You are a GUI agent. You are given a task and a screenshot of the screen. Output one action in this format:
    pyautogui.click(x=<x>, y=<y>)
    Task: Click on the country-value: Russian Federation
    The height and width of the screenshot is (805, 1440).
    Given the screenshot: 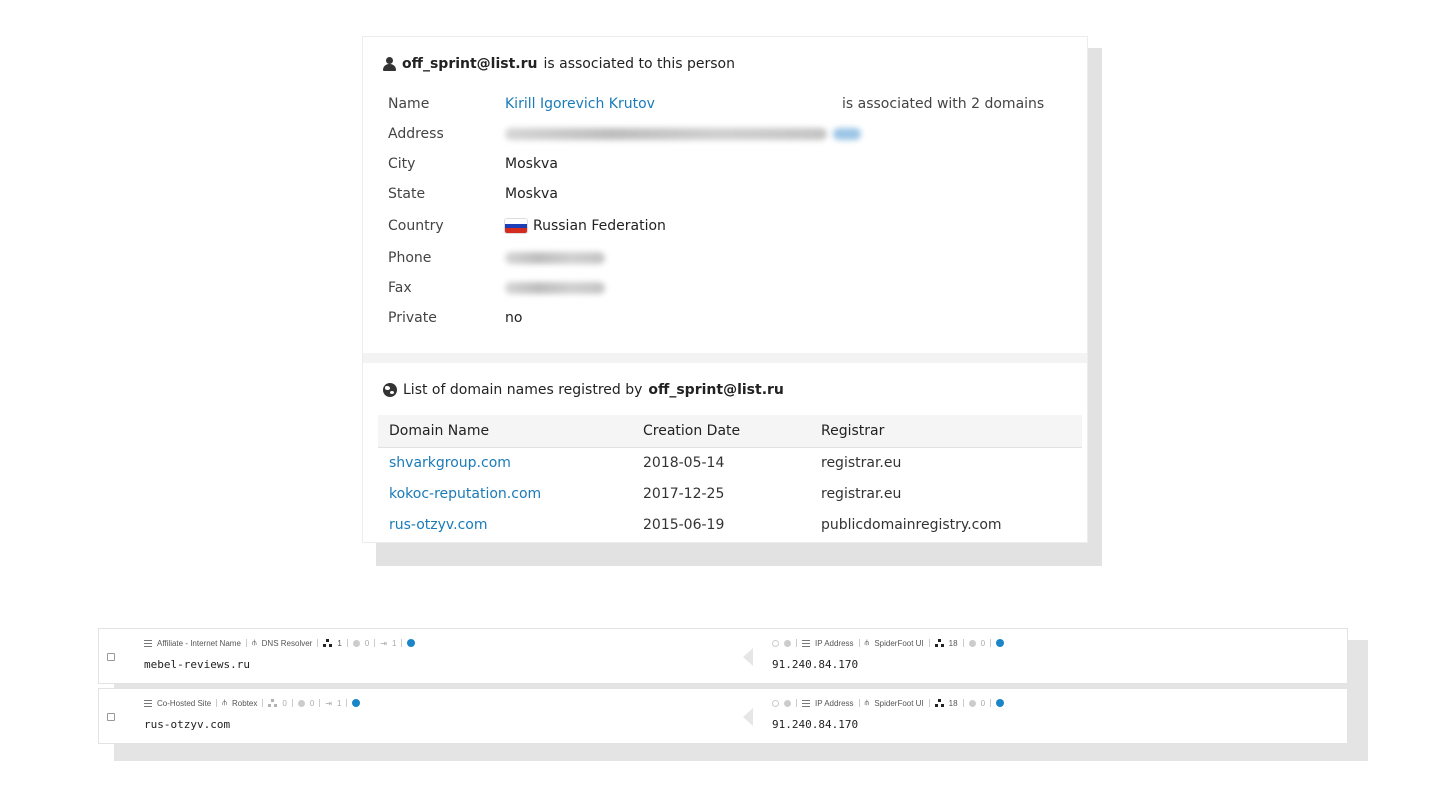 What is the action you would take?
    pyautogui.click(x=585, y=226)
    